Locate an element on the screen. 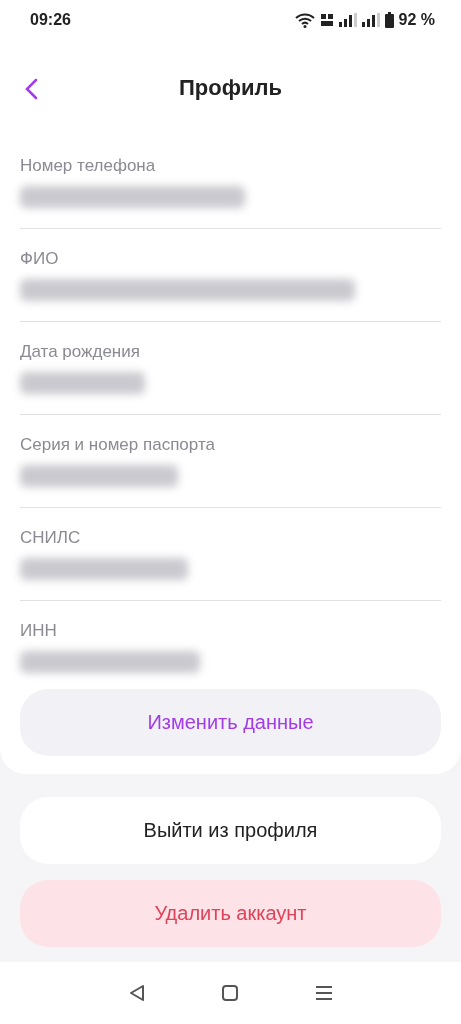 This screenshot has width=461, height=1024. wifi-icon is located at coordinates (304, 20).